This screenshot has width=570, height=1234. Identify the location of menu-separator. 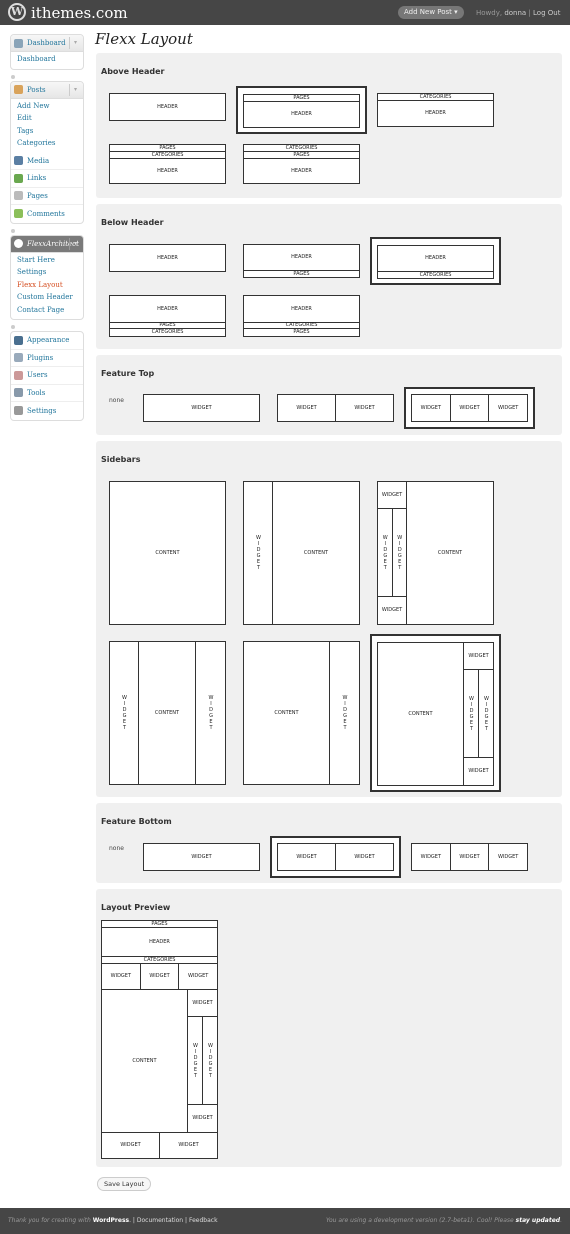
(47, 327).